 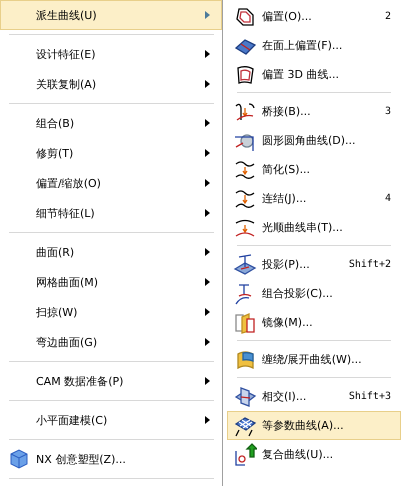 I want to click on menu-item: 弯边曲面(G), so click(x=111, y=342).